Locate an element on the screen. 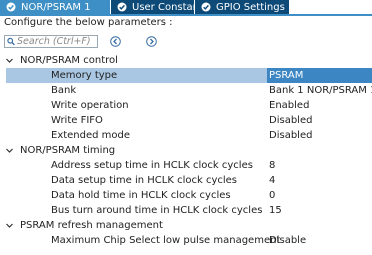 The width and height of the screenshot is (372, 255). property-row-memory-type: Memory type PSRAM is located at coordinates (186, 75).